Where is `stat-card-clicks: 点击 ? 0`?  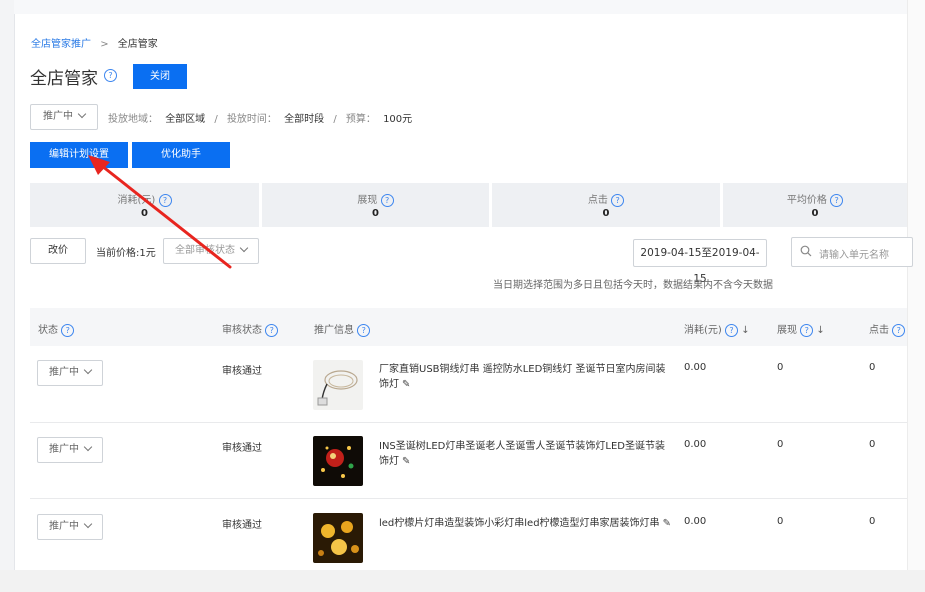 stat-card-clicks: 点击 ? 0 is located at coordinates (606, 205).